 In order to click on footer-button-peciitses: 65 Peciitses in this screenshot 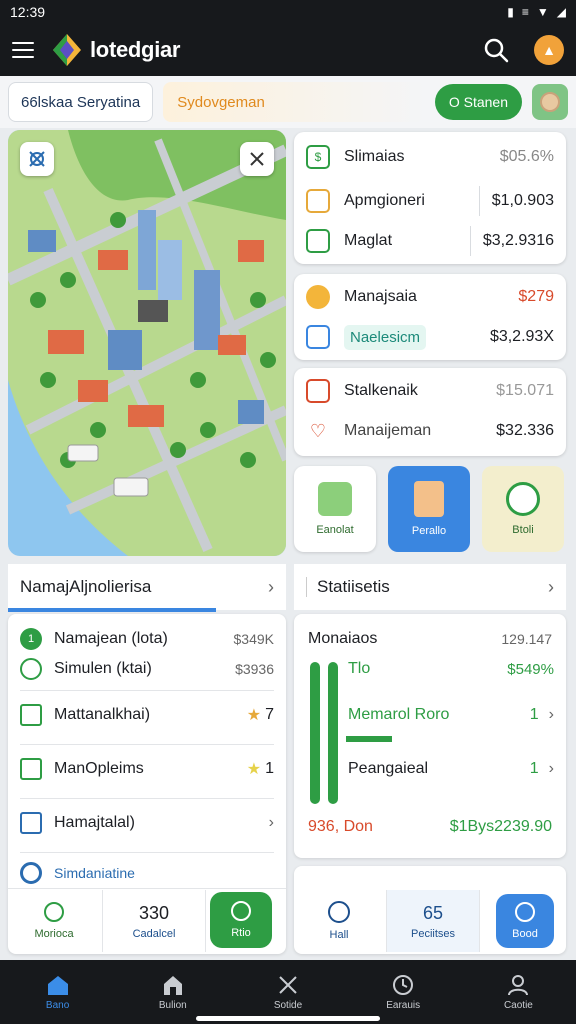, I will do `click(433, 921)`.